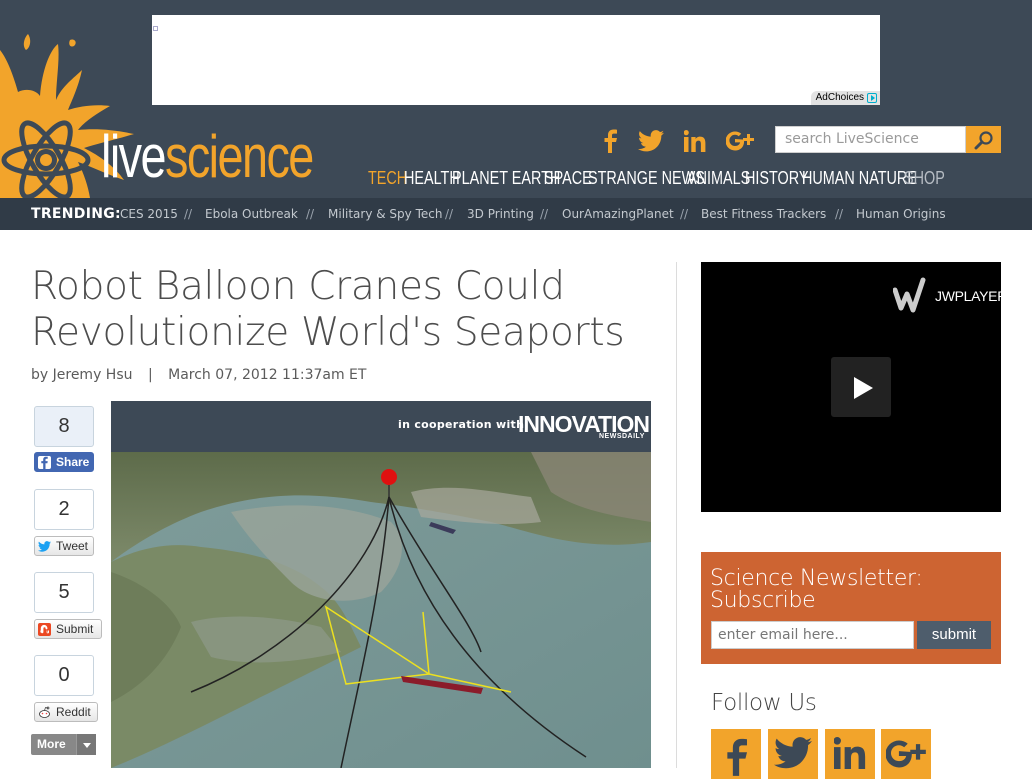 Image resolution: width=1032 pixels, height=779 pixels. I want to click on article-date: March 07, 2012 11:37am ET, so click(267, 375).